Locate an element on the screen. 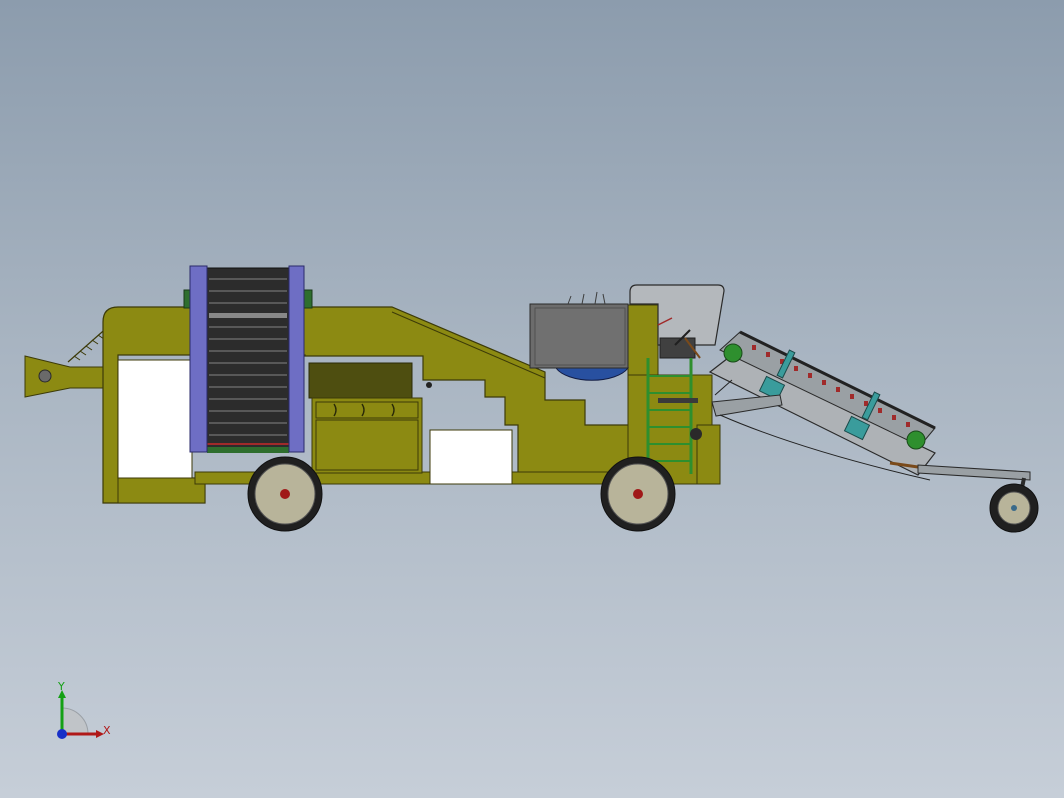 This screenshot has height=798, width=1064. front-wheel is located at coordinates (638, 494).